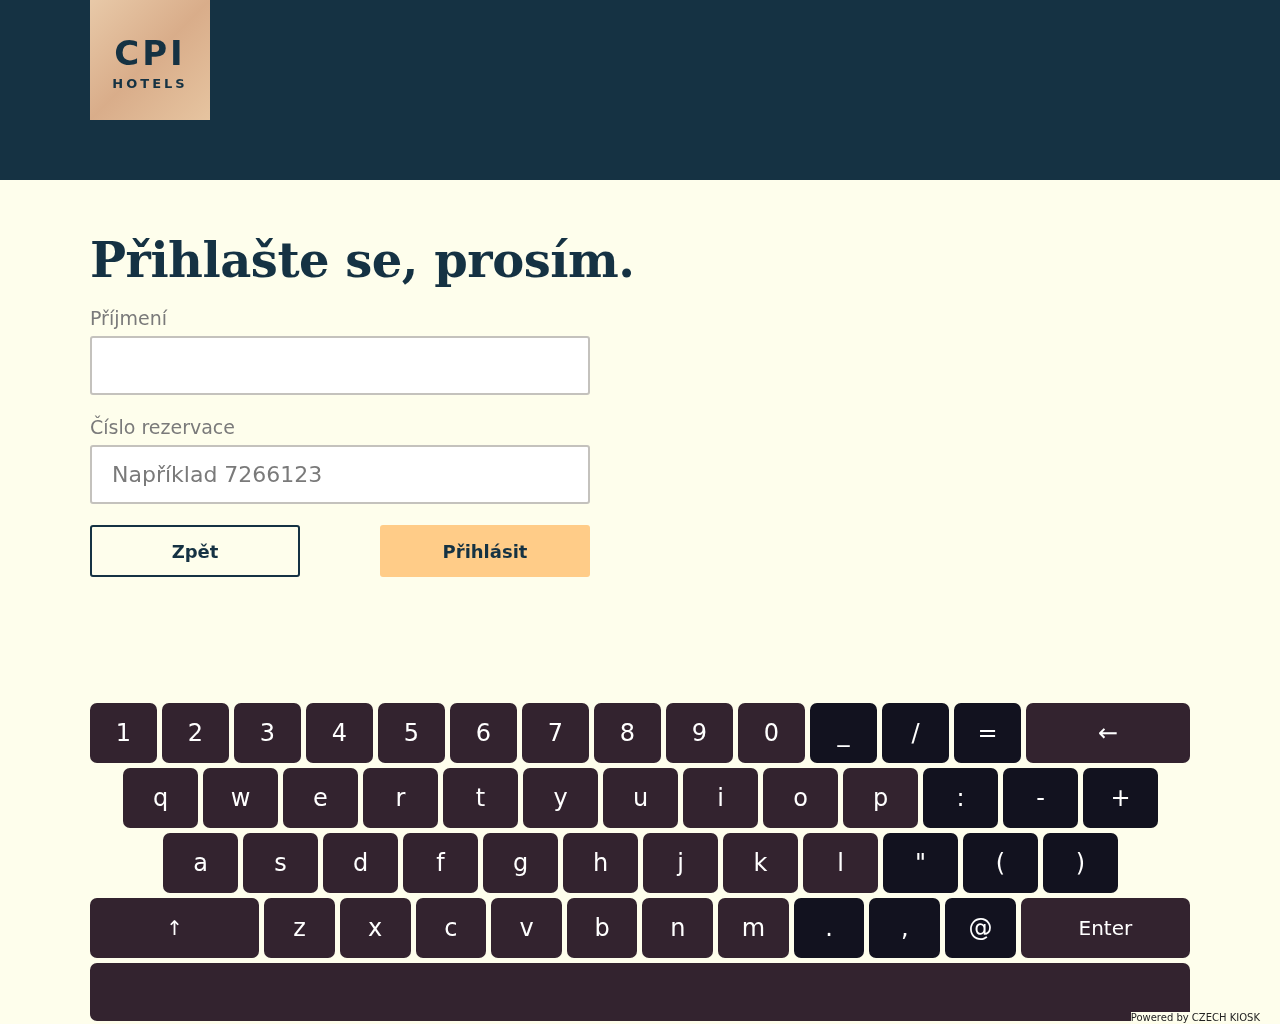  Describe the element at coordinates (375, 928) in the screenshot. I see `key: x` at that location.